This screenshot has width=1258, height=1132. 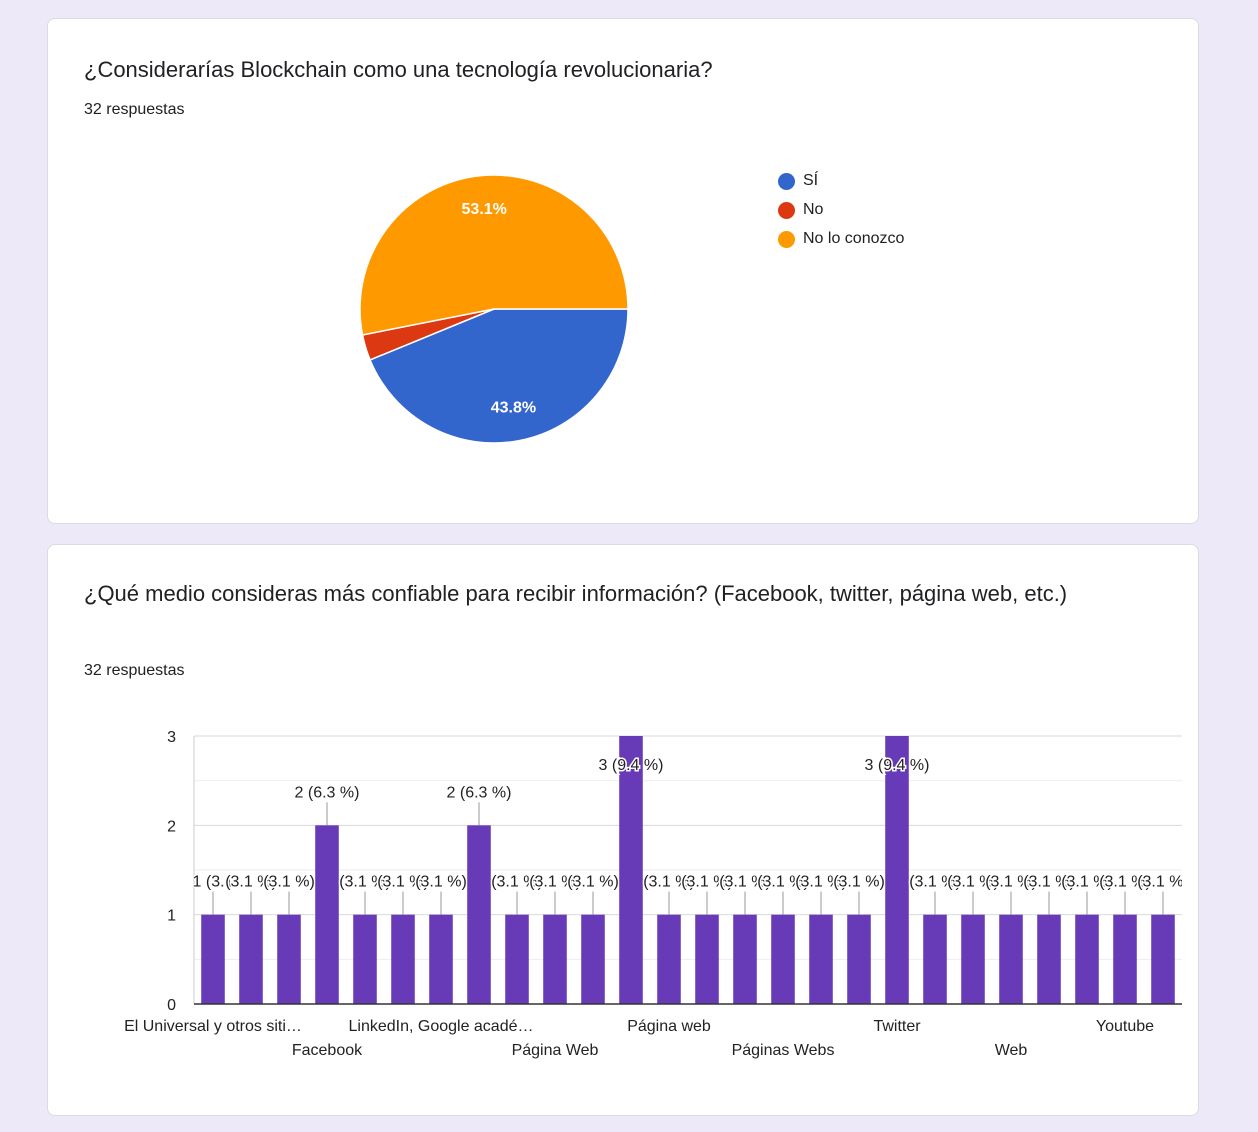 I want to click on y-tick-label: 1, so click(x=171, y=916).